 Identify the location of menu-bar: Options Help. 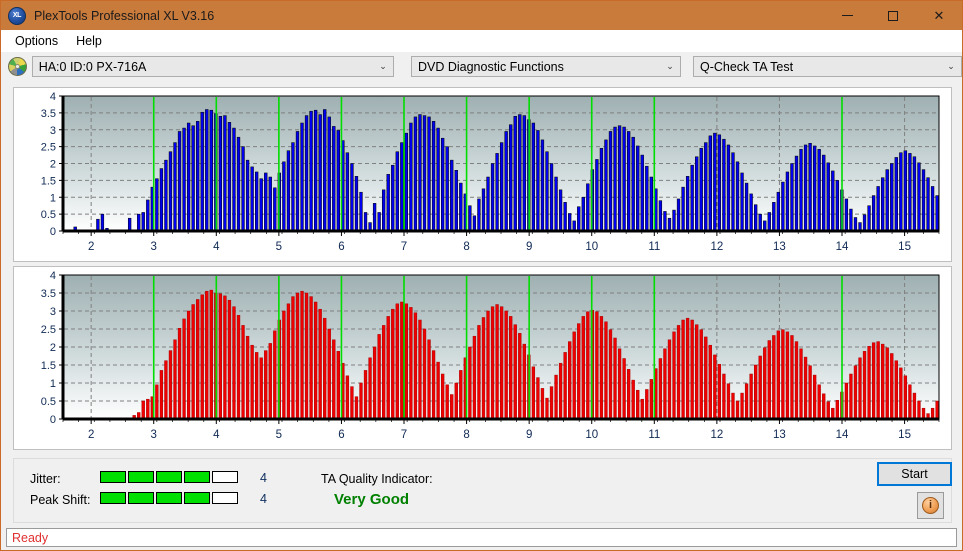
(481, 41).